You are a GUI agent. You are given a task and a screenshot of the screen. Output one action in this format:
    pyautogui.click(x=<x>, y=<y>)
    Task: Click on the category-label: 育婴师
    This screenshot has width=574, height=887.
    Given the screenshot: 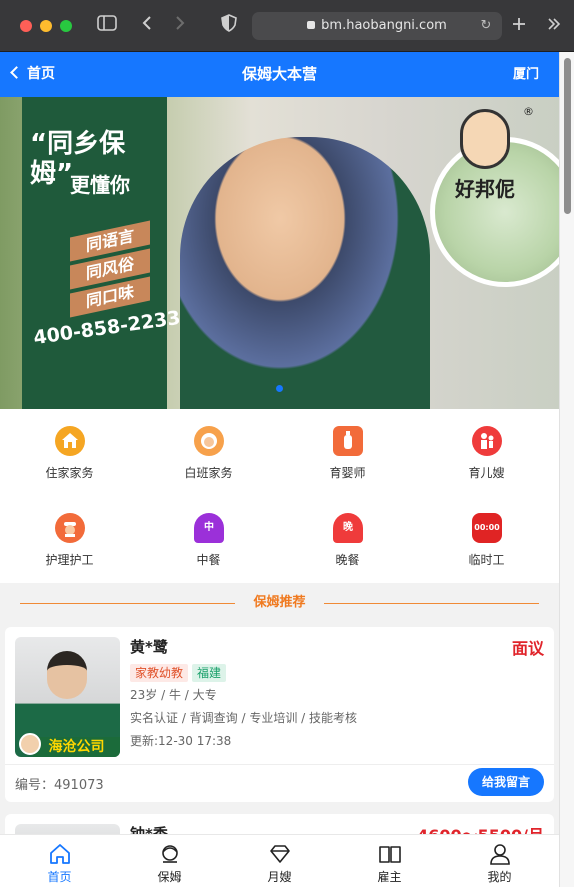 What is the action you would take?
    pyautogui.click(x=347, y=473)
    